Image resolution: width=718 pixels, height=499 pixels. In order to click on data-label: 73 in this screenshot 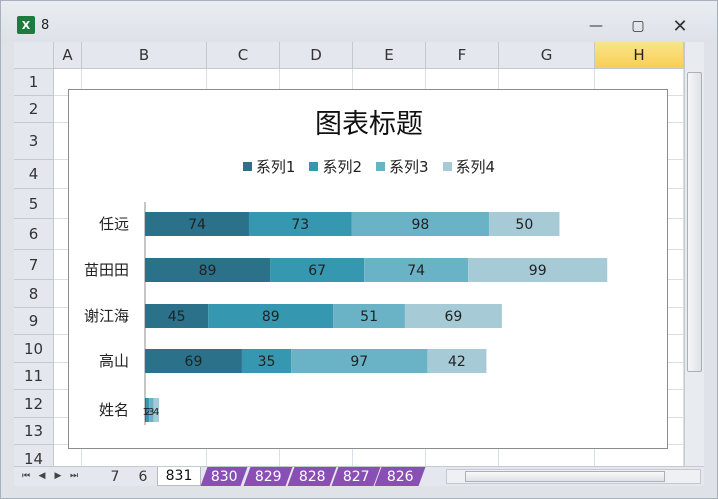, I will do `click(300, 225)`.